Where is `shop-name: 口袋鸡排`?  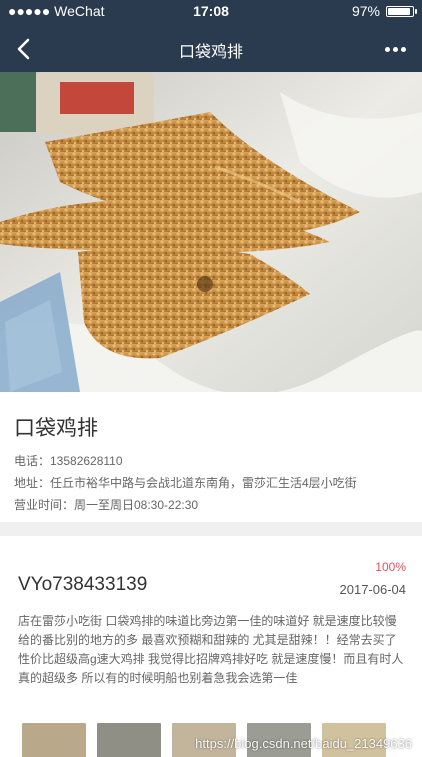
shop-name: 口袋鸡排 is located at coordinates (56, 428).